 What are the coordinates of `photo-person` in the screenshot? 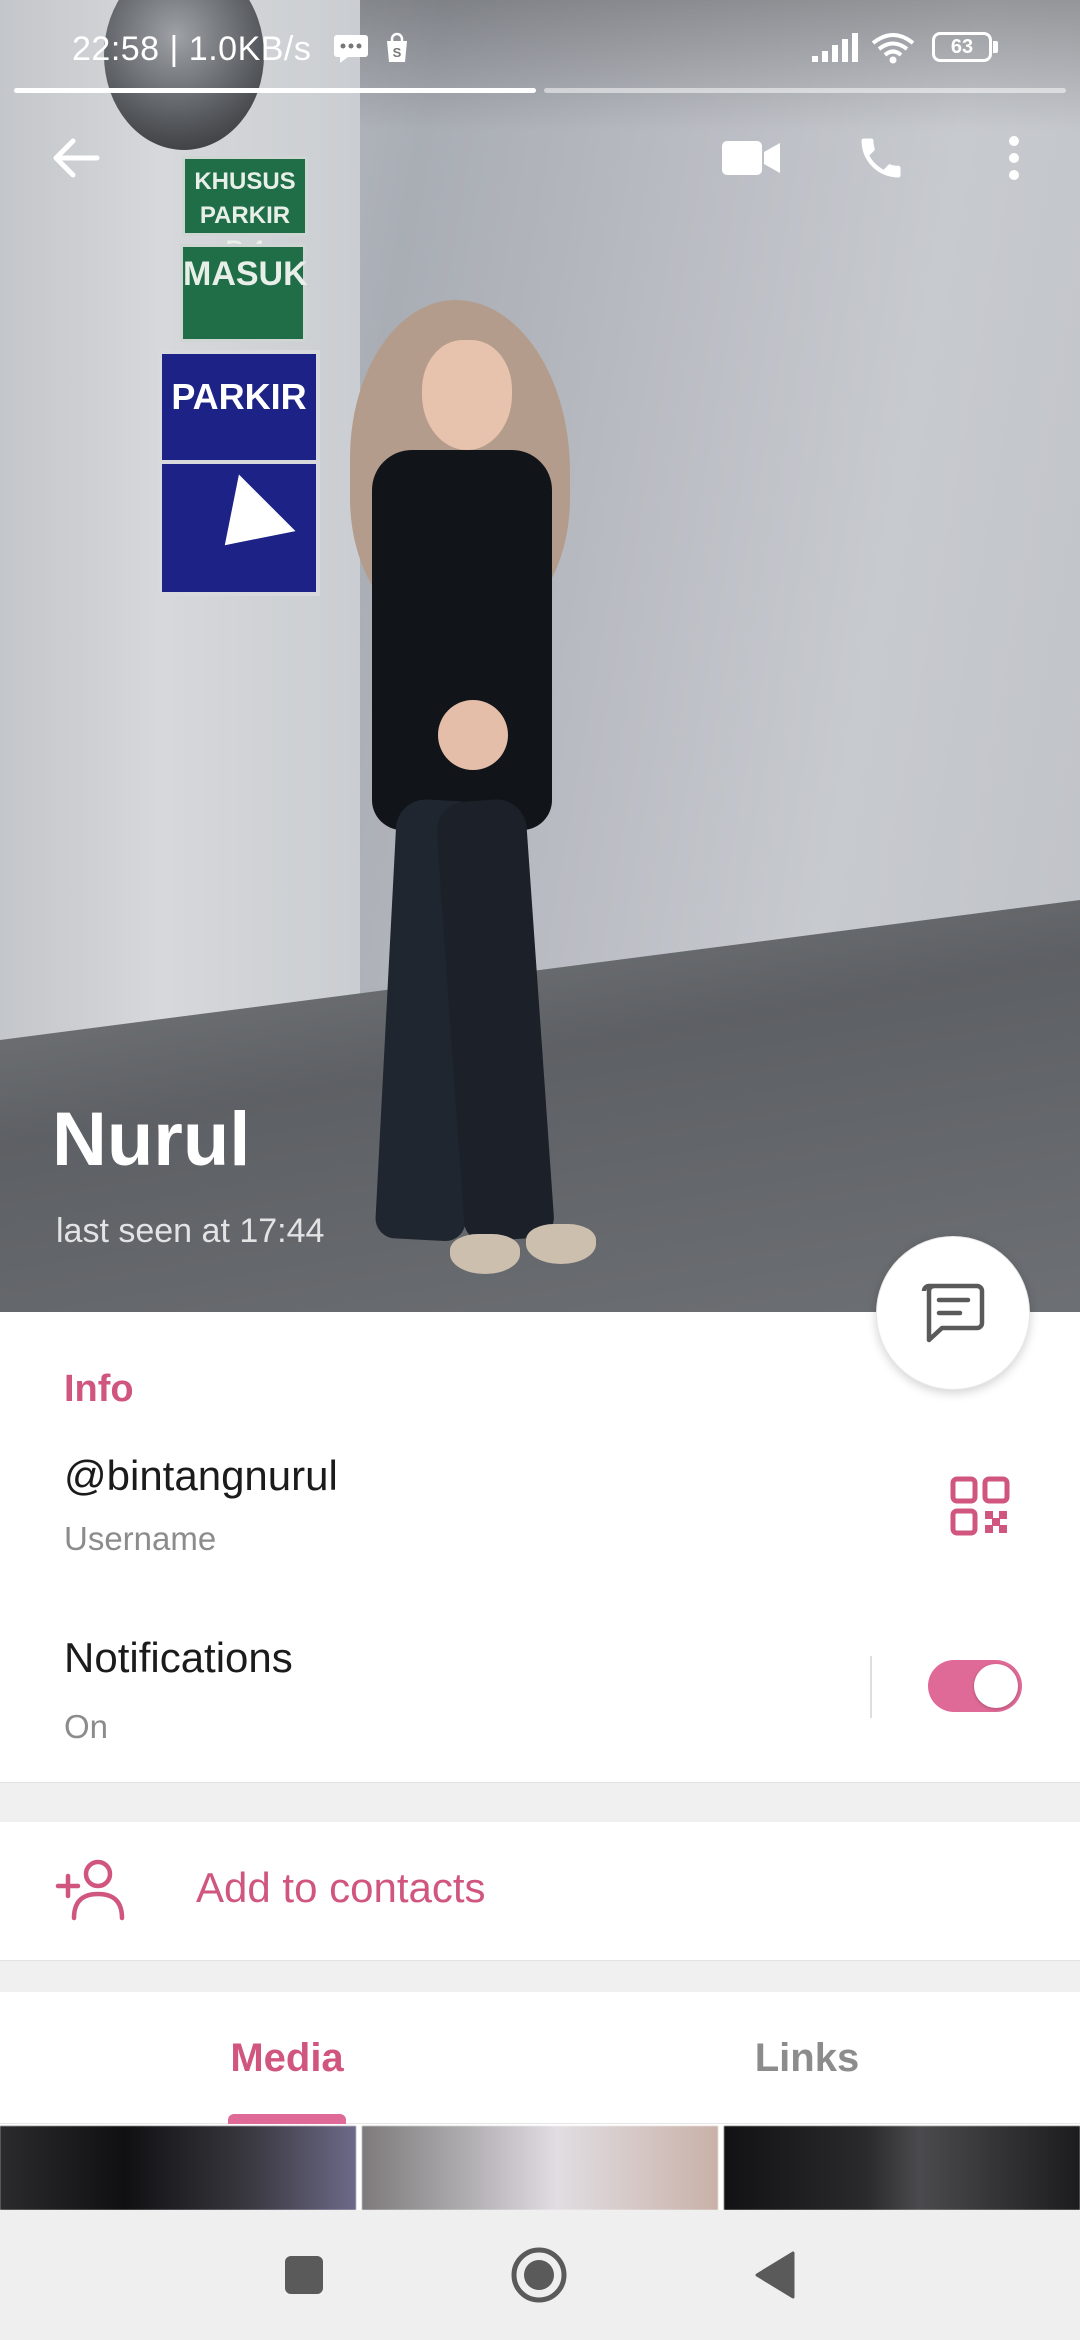 It's located at (463, 800).